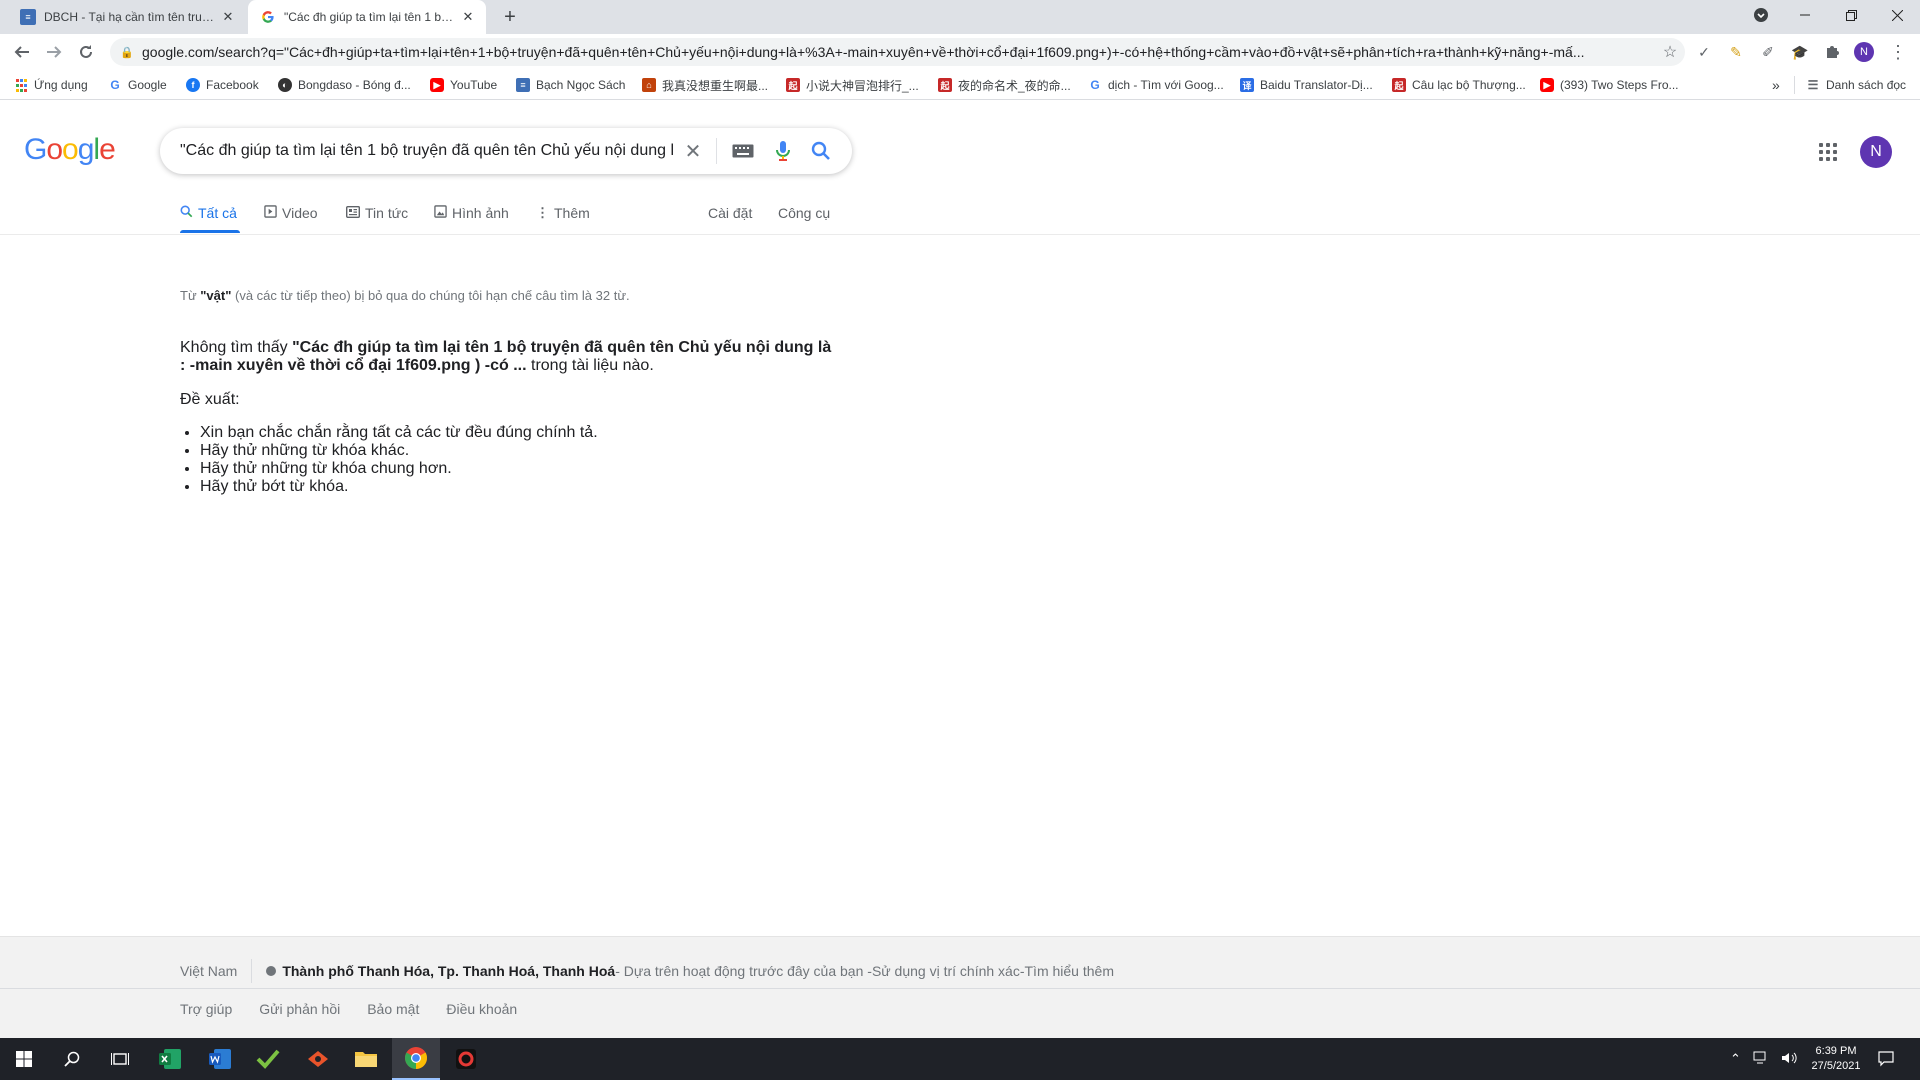  I want to click on footer-link-privacy: Bảo mật, so click(393, 1009).